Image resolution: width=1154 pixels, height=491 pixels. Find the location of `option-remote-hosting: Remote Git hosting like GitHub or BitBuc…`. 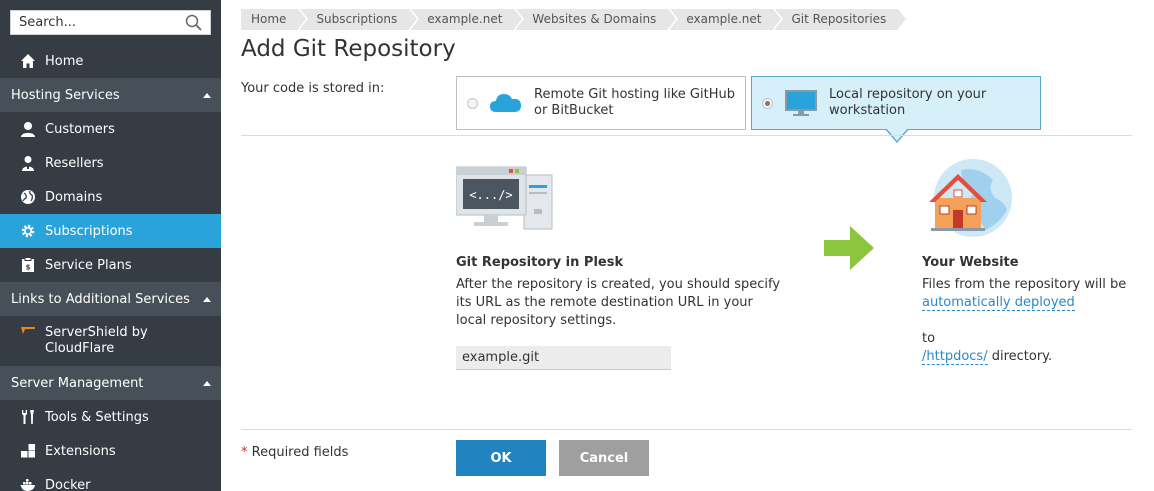

option-remote-hosting: Remote Git hosting like GitHub or BitBuc… is located at coordinates (601, 103).